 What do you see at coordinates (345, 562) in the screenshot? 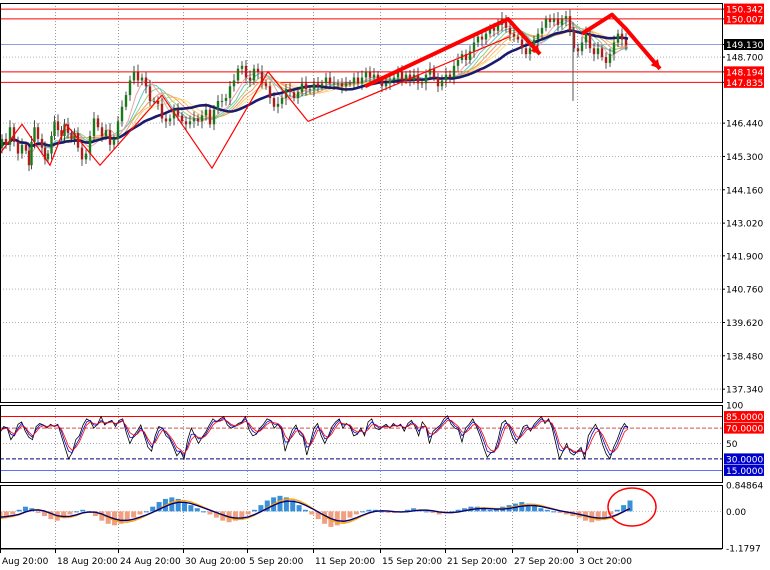
I see `x-tick-label: 11 Sep 20:00` at bounding box center [345, 562].